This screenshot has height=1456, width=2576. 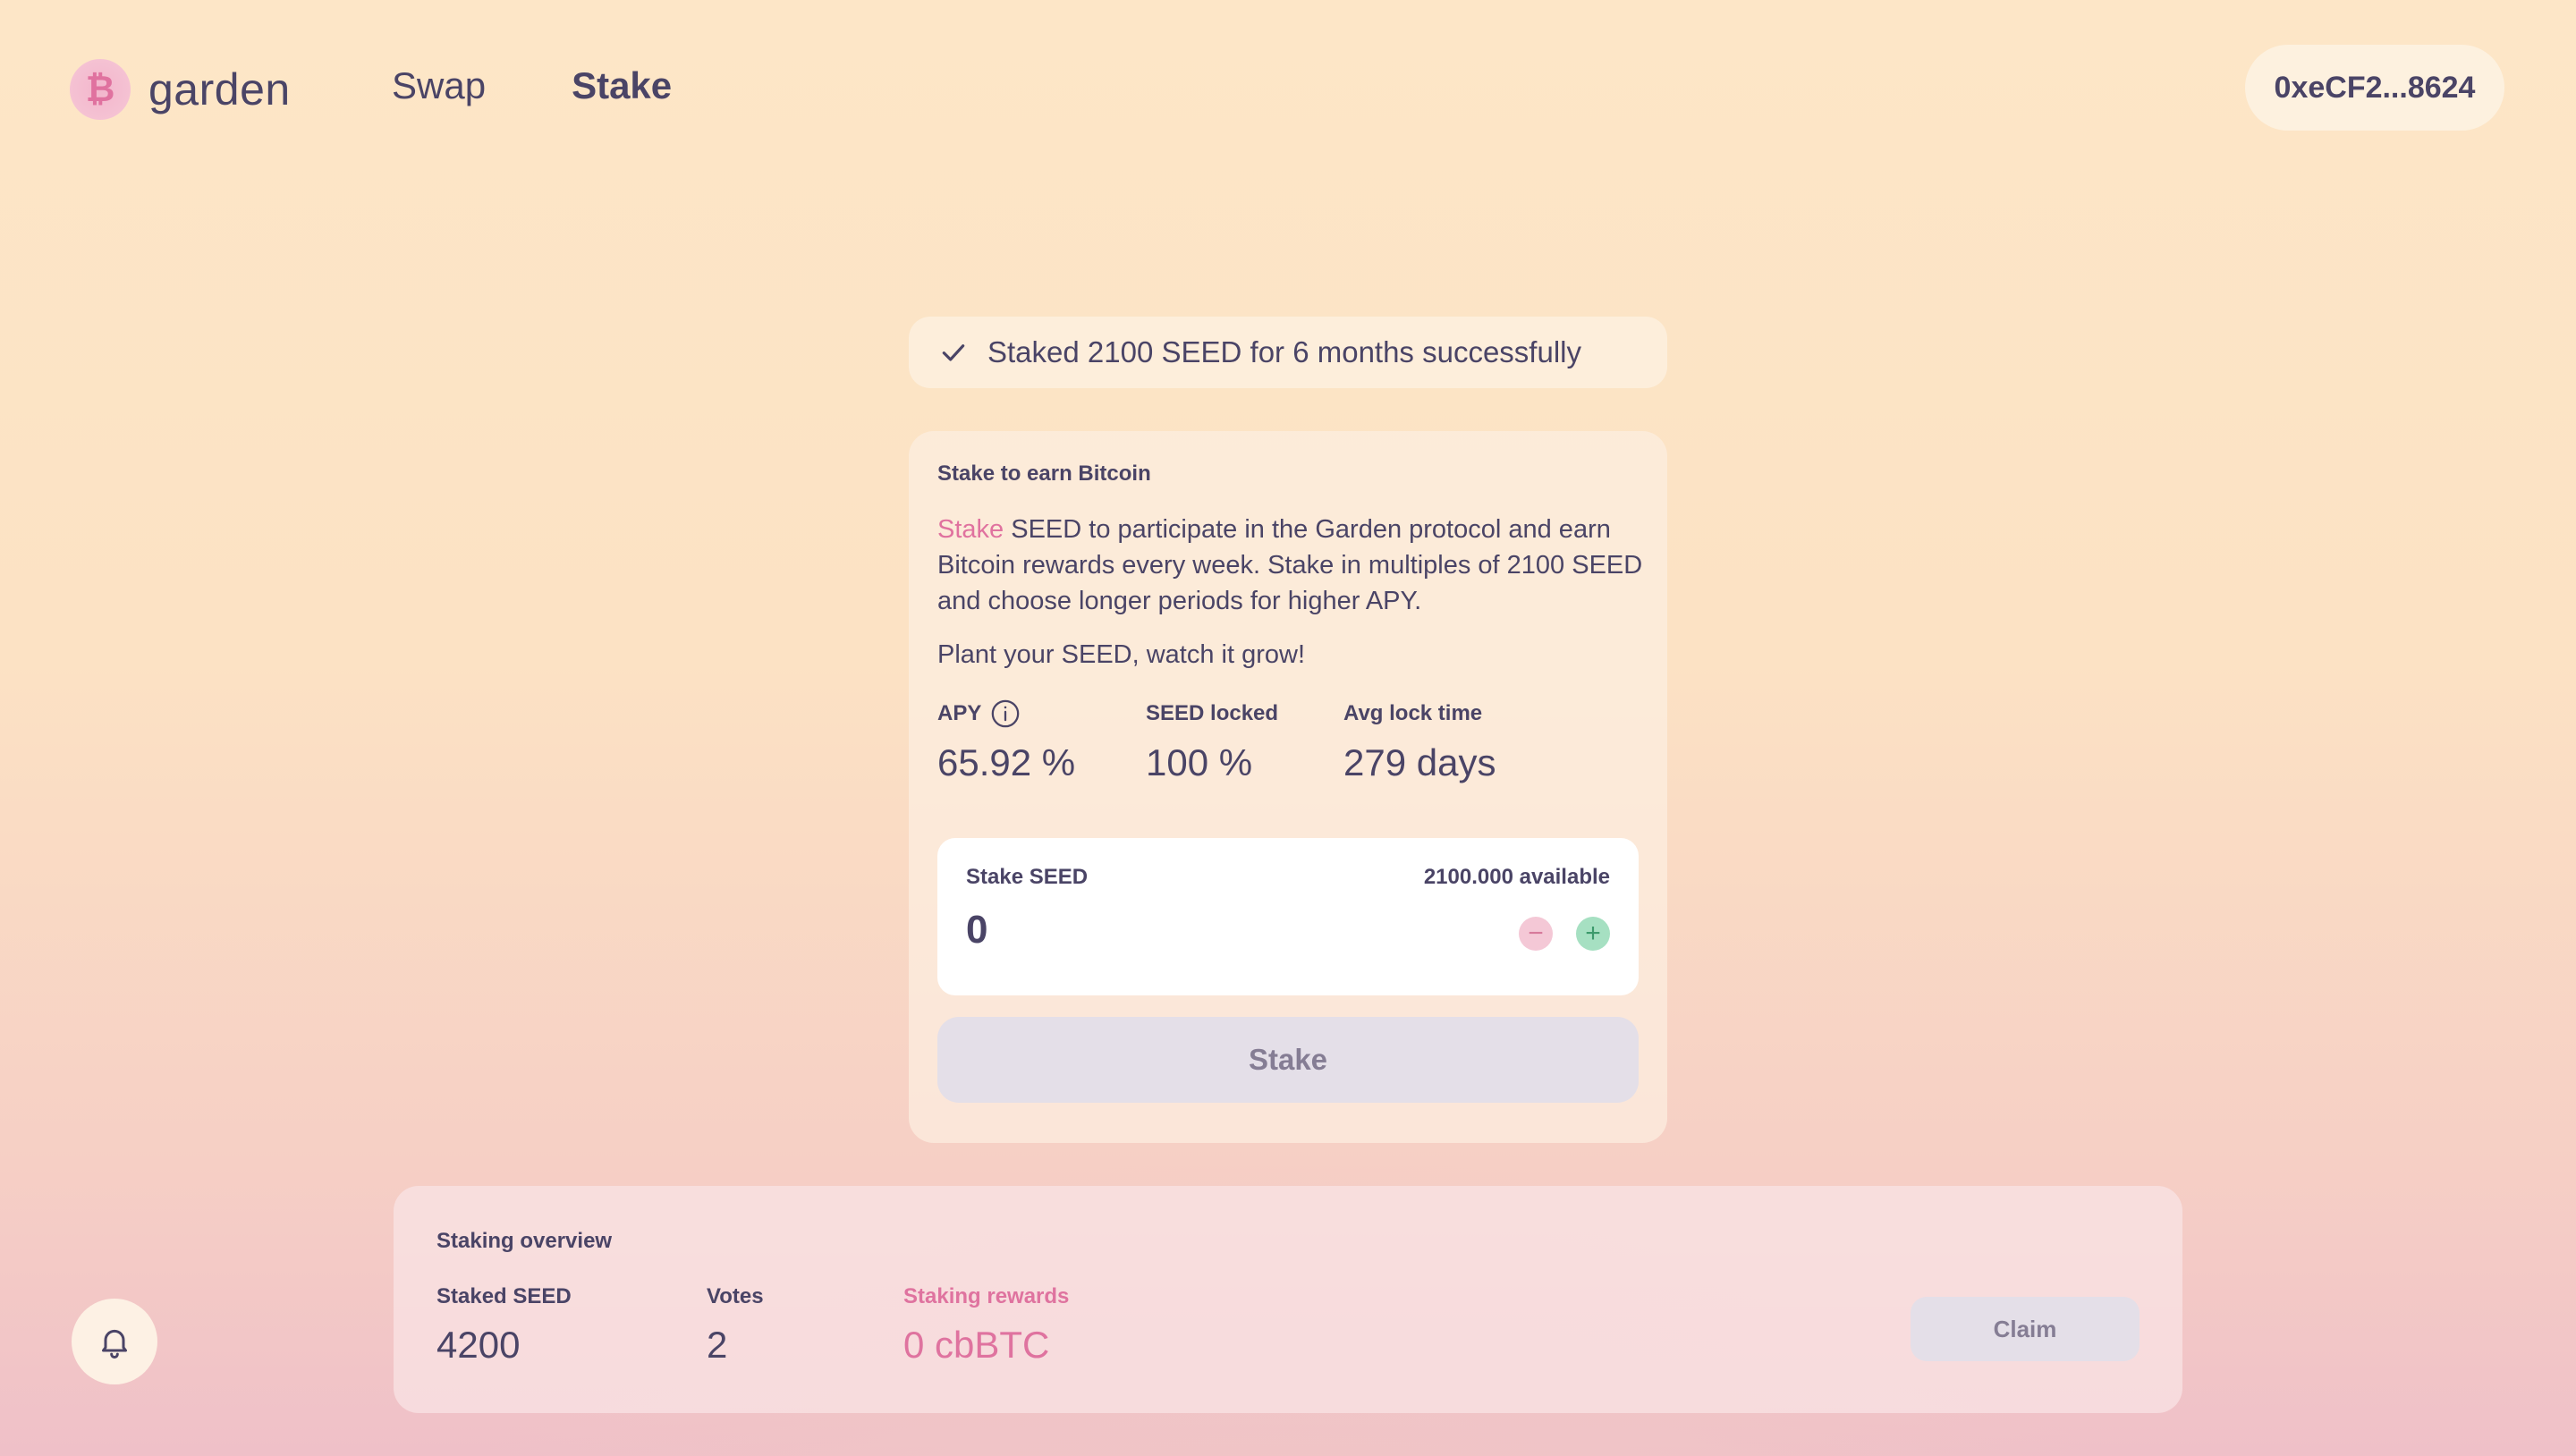 I want to click on stake-tagline: Plant your SEED, watch it grow!, so click(x=1121, y=654).